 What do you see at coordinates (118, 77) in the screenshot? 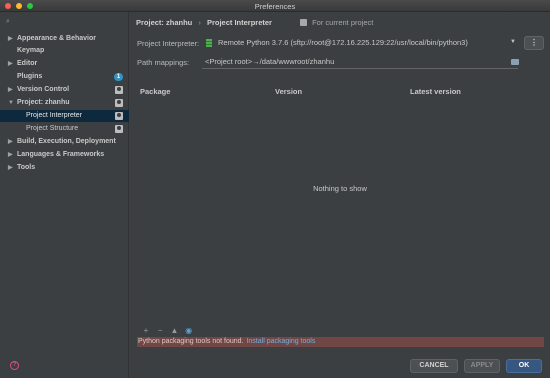
I see `plugins-update-badge: 1` at bounding box center [118, 77].